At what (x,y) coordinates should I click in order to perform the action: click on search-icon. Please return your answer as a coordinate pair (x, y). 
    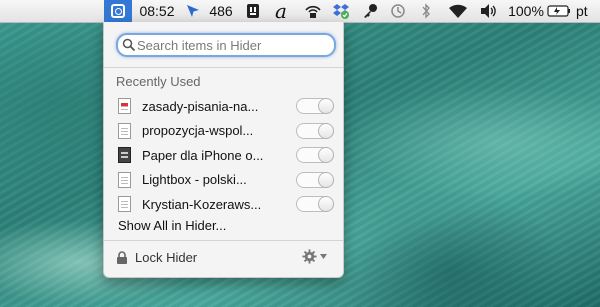
    Looking at the image, I should click on (129, 45).